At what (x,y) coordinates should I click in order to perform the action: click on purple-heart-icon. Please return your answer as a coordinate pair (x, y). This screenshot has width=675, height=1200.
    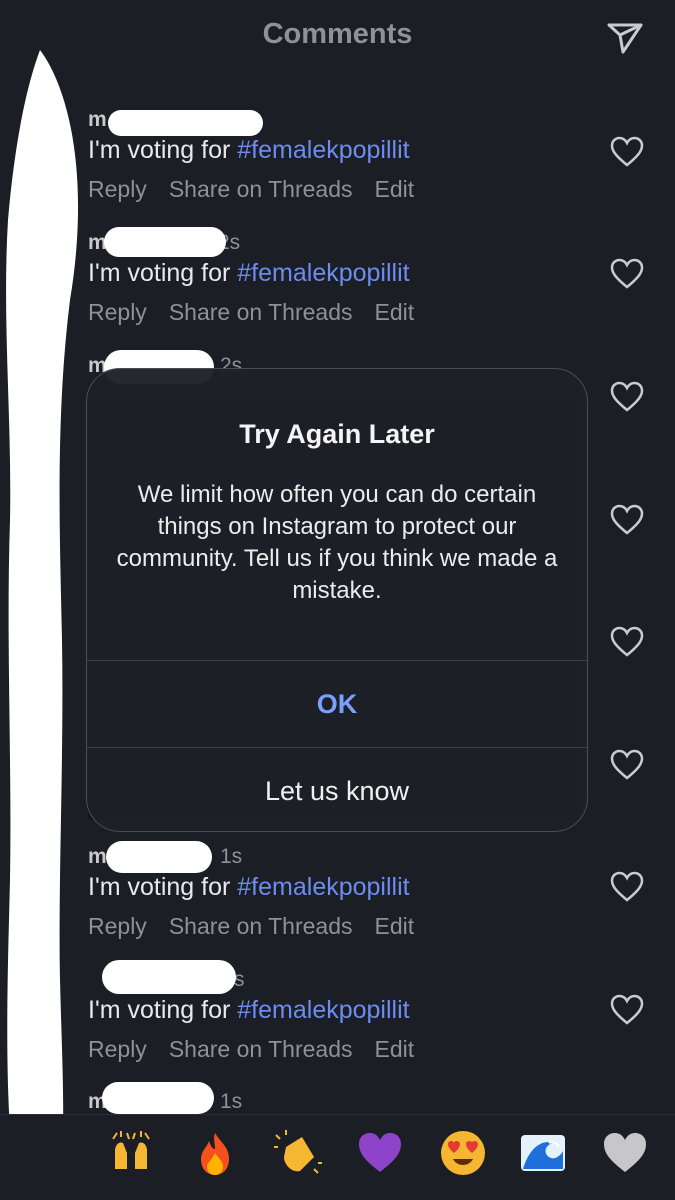
    Looking at the image, I should click on (380, 1153).